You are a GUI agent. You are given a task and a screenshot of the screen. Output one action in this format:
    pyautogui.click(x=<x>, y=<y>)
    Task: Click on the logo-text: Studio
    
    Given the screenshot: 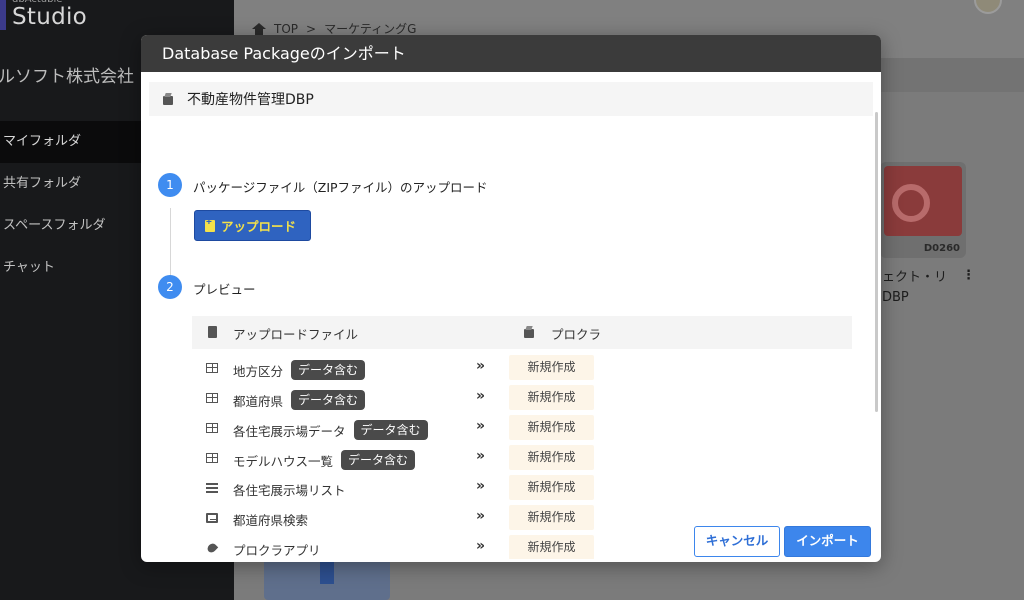 What is the action you would take?
    pyautogui.click(x=50, y=17)
    